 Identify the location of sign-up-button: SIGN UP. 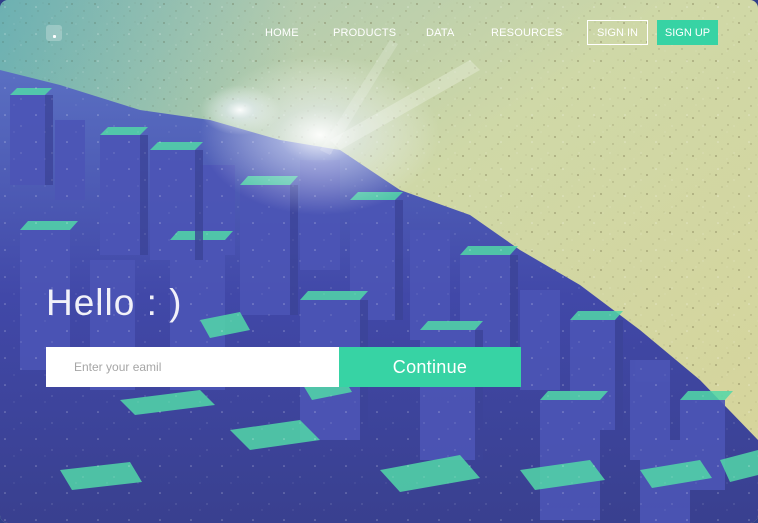
(687, 32).